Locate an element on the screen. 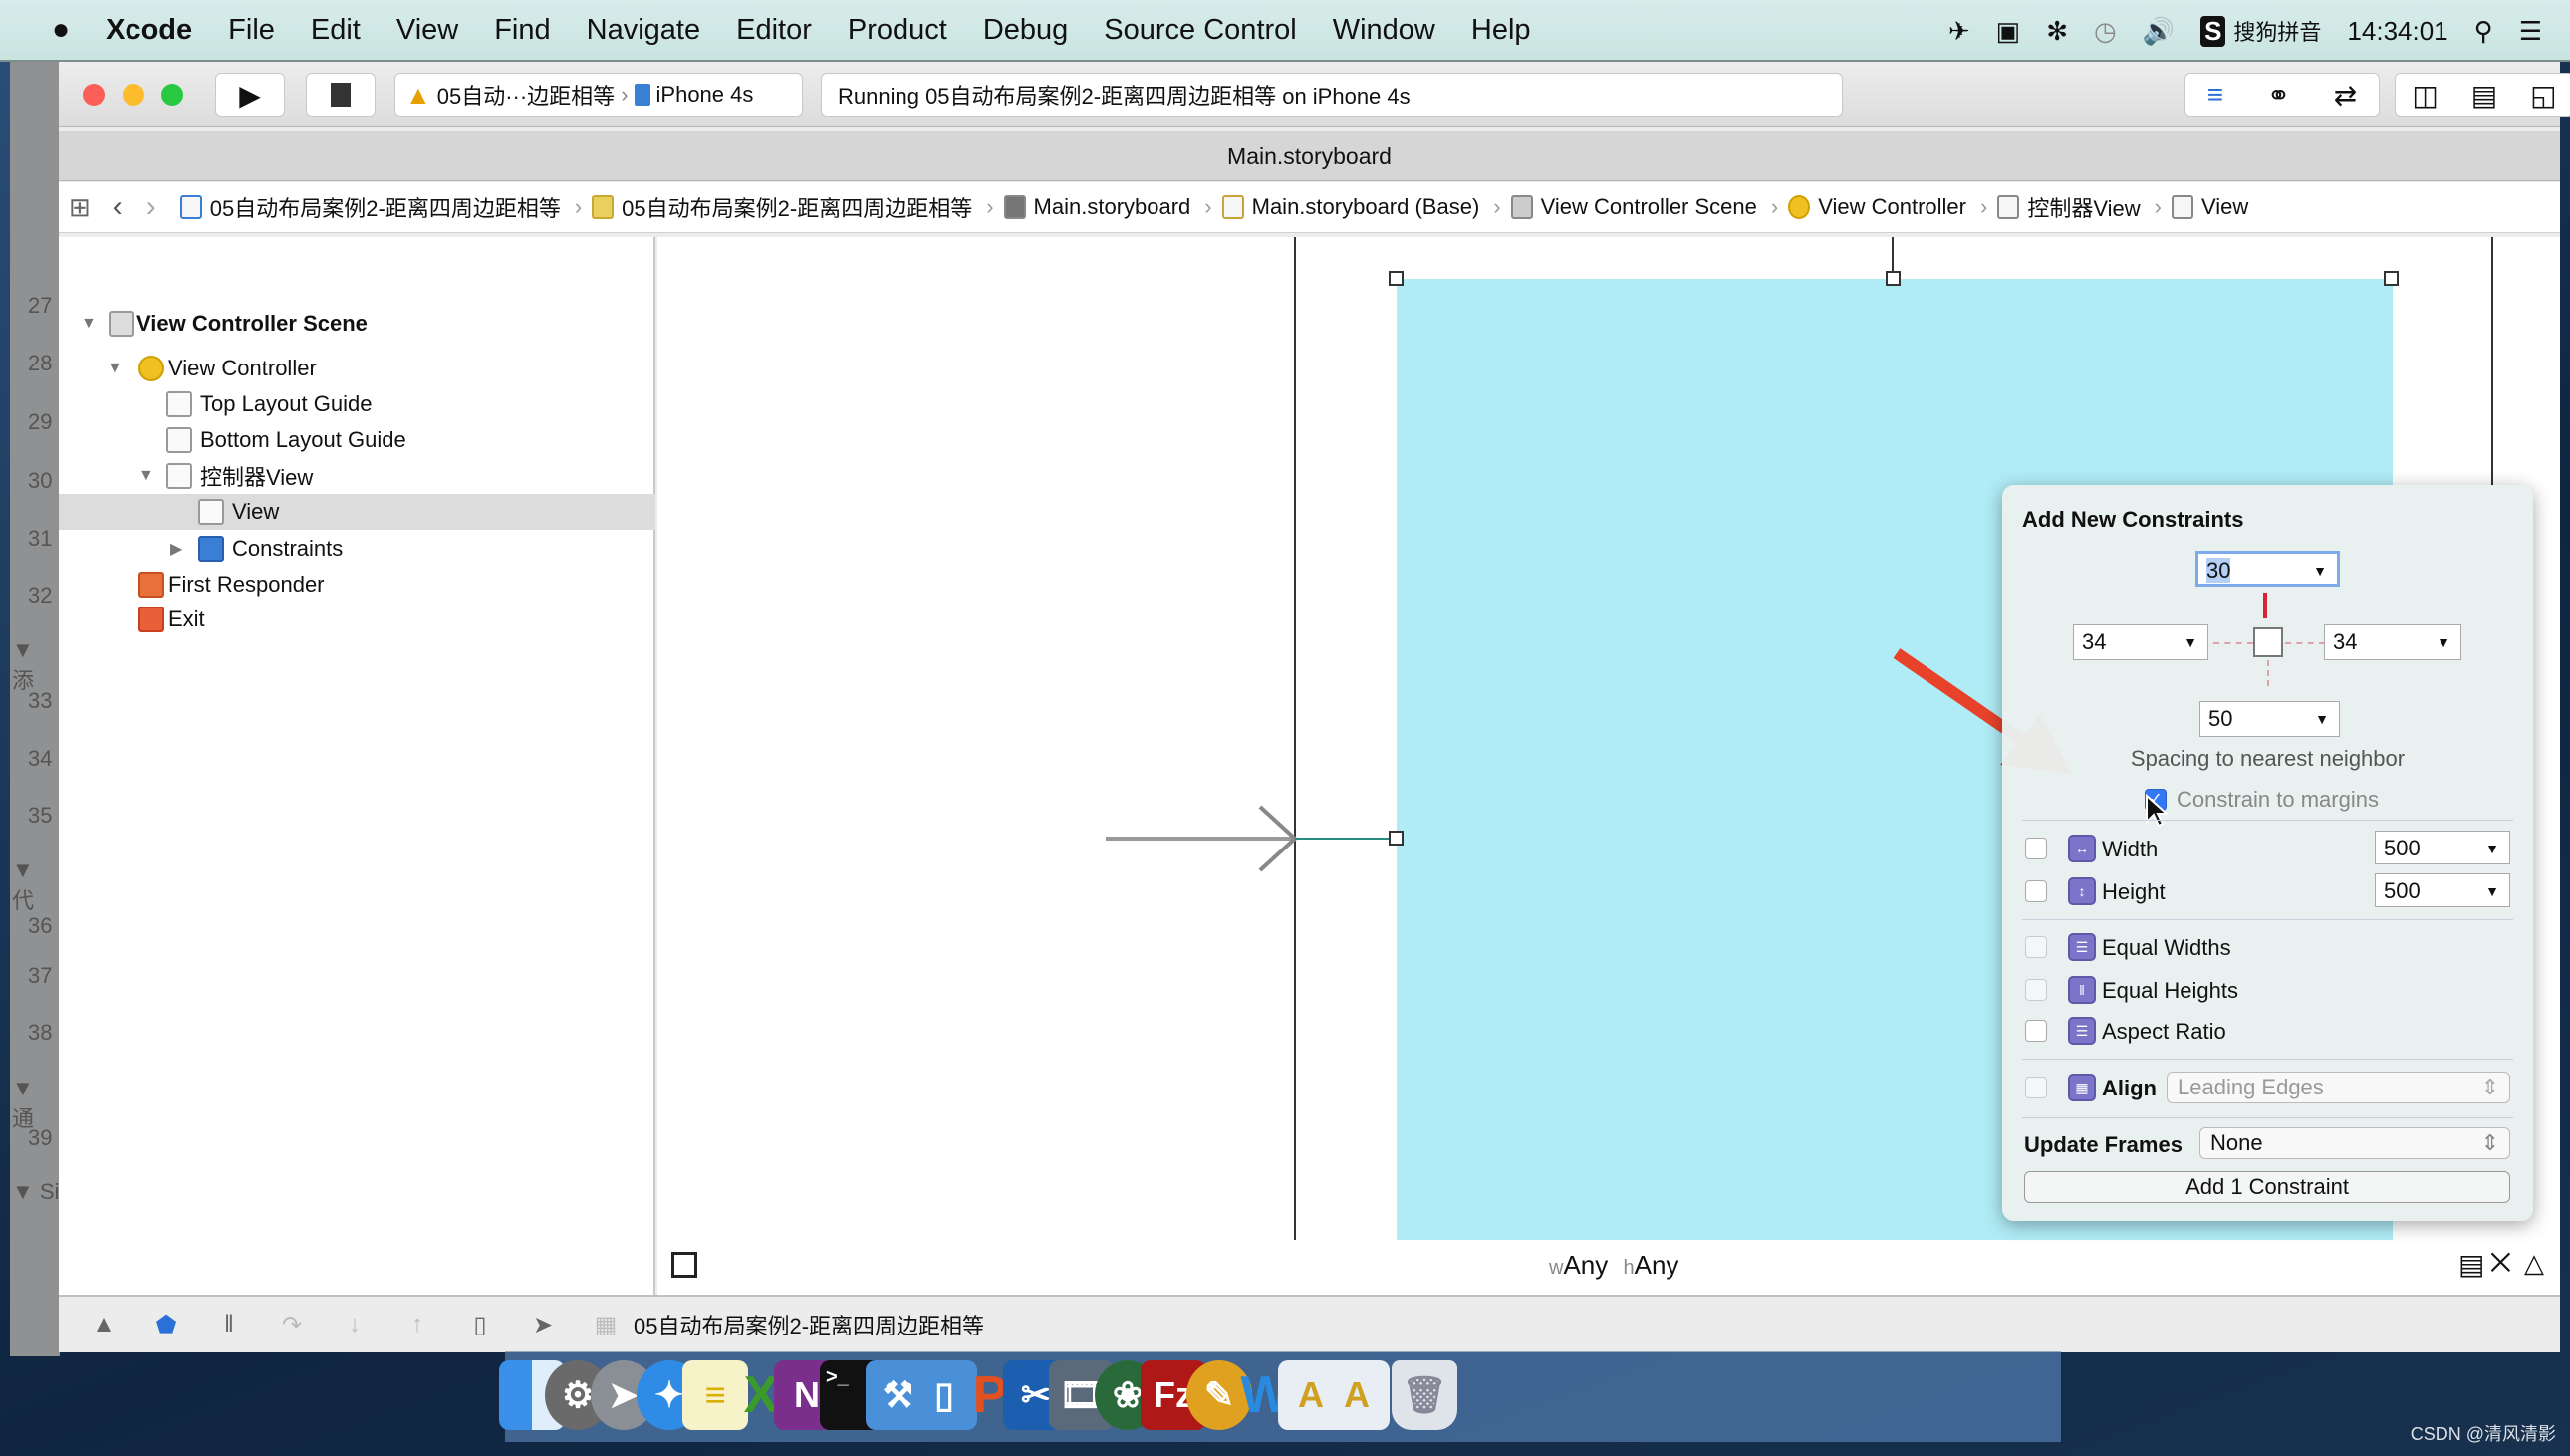  zoom-window-button is located at coordinates (172, 95).